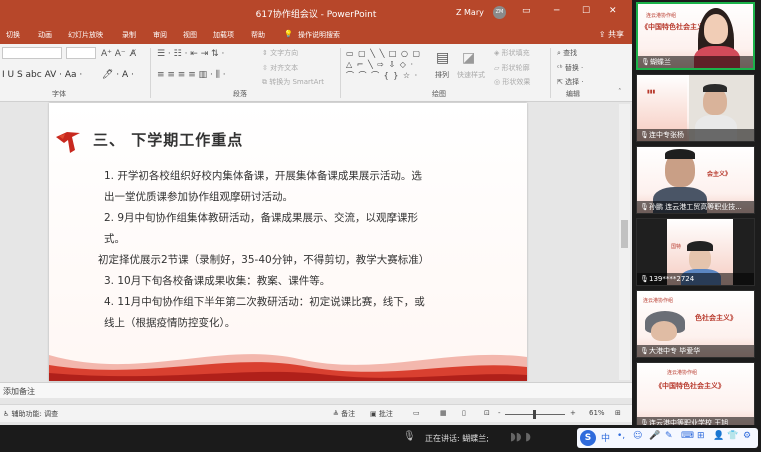 The width and height of the screenshot is (761, 452). What do you see at coordinates (716, 318) in the screenshot?
I see `tile-slide-text: 色社会主义》` at bounding box center [716, 318].